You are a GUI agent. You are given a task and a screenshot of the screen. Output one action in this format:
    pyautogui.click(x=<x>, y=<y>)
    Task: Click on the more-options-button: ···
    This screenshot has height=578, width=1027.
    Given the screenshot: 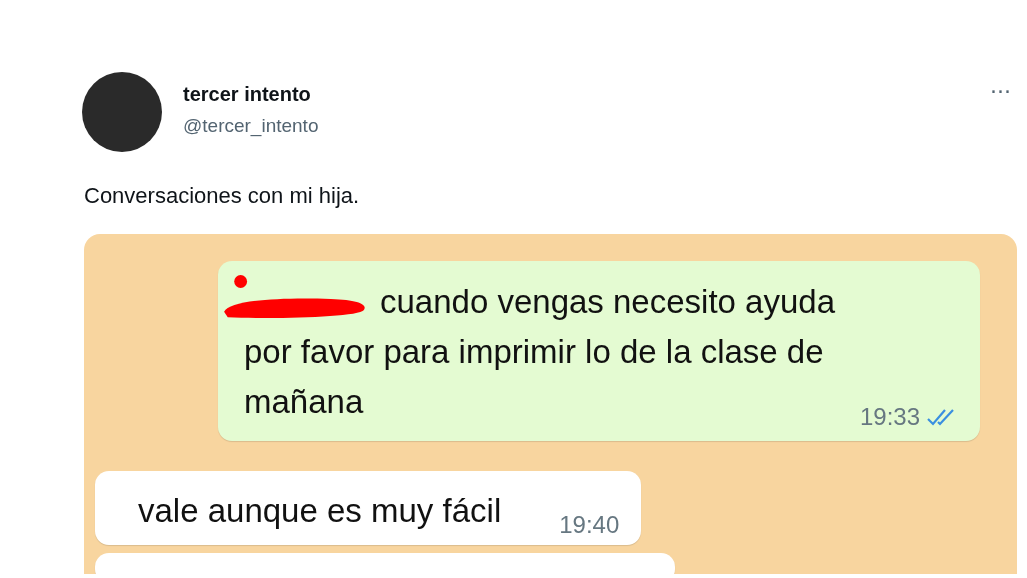 What is the action you would take?
    pyautogui.click(x=1000, y=92)
    